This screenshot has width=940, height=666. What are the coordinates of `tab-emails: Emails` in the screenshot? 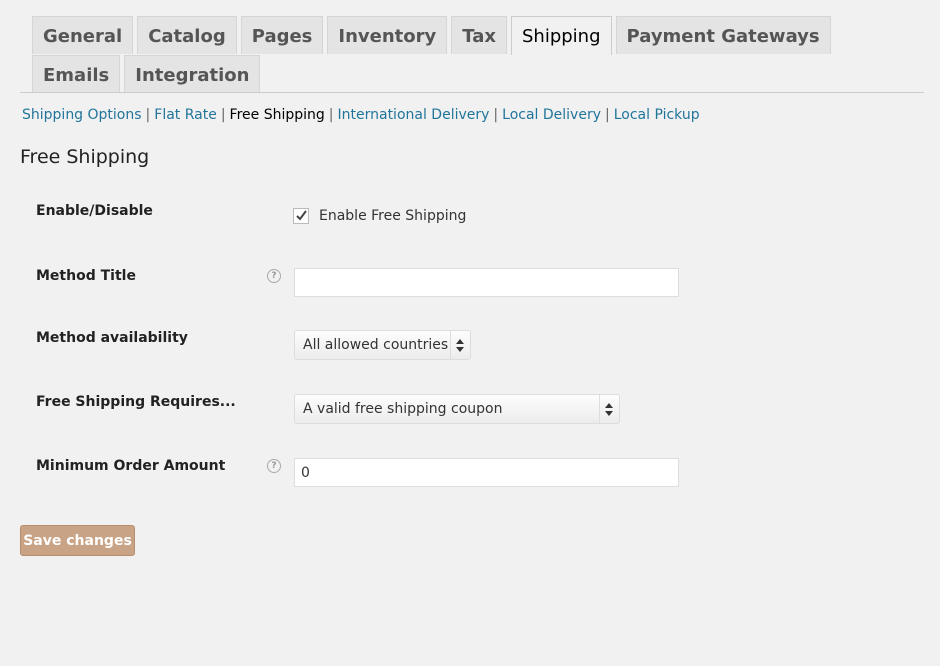 It's located at (76, 74).